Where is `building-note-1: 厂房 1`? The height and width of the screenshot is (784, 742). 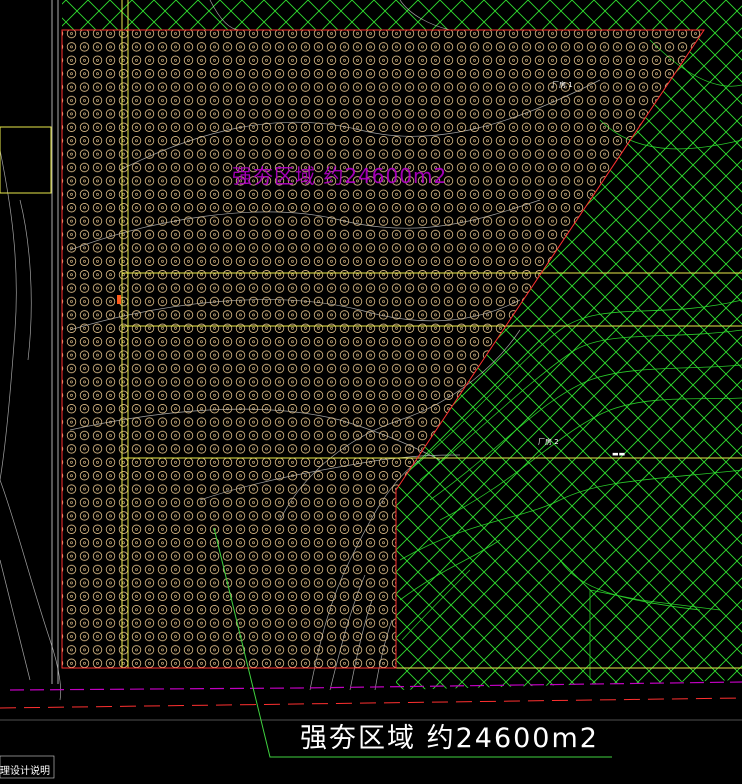
building-note-1: 厂房 1 is located at coordinates (562, 85).